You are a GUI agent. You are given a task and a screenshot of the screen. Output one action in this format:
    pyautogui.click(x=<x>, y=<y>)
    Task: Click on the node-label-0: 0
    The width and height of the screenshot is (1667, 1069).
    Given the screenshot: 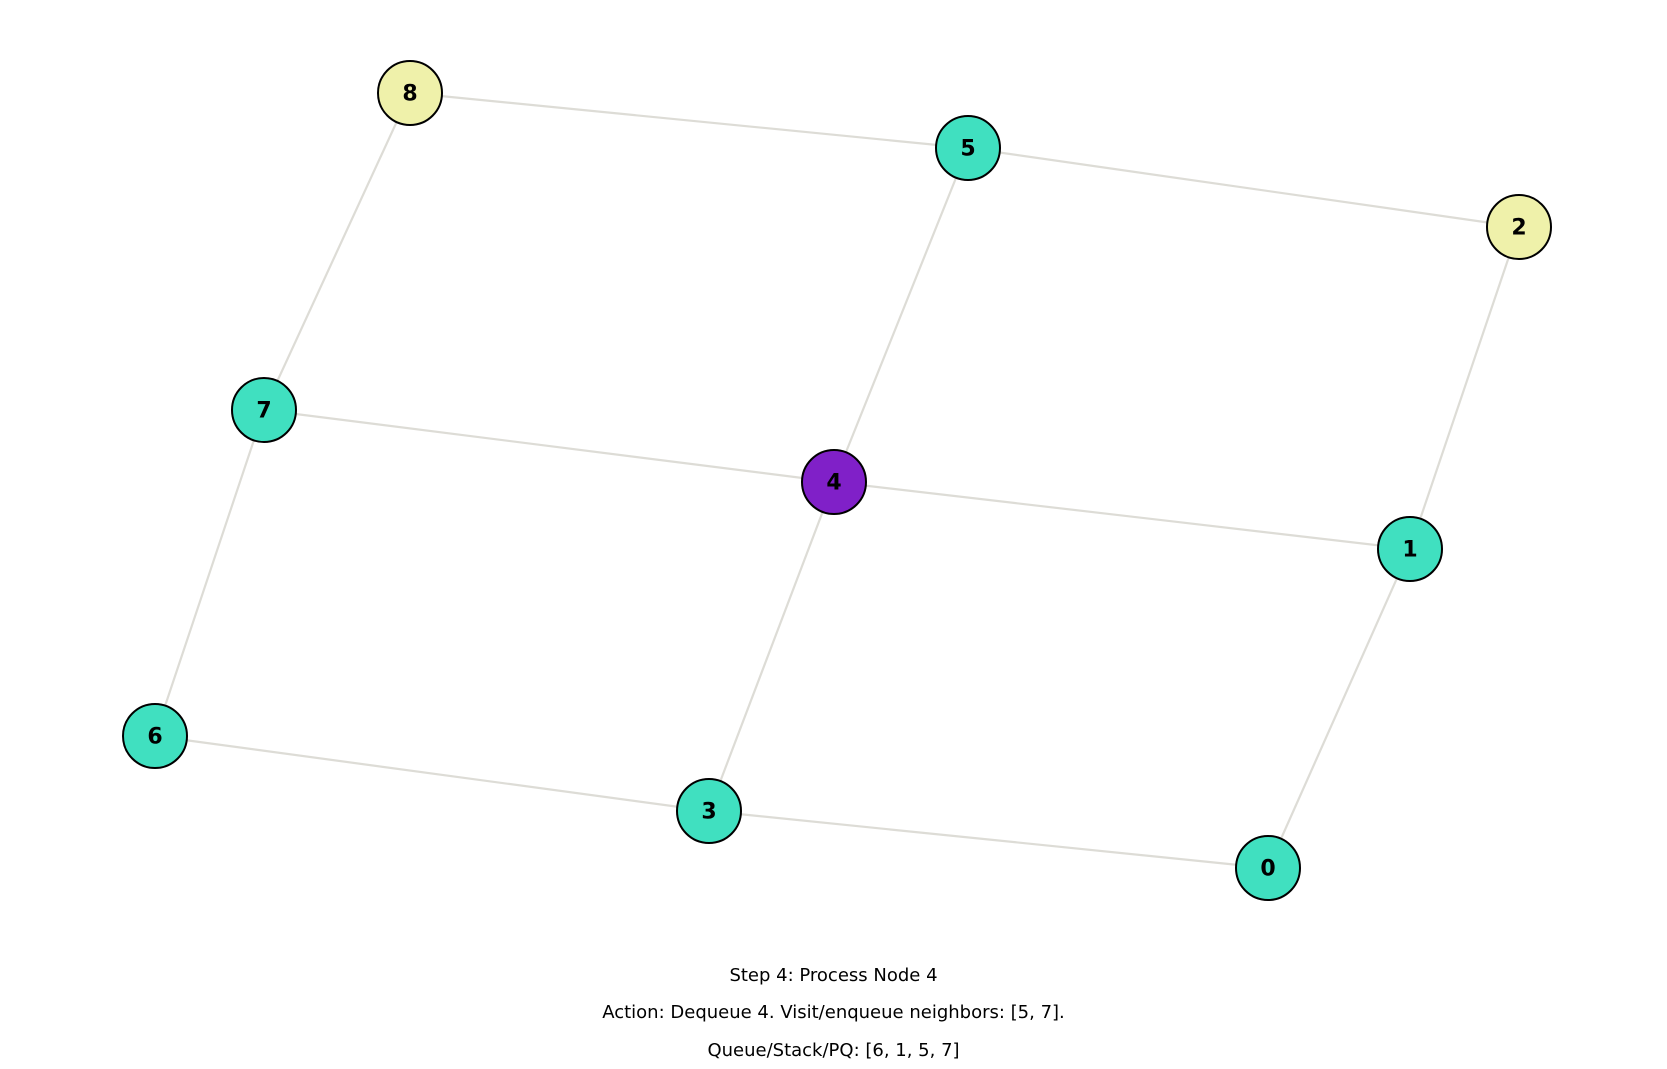 What is the action you would take?
    pyautogui.click(x=1267, y=869)
    